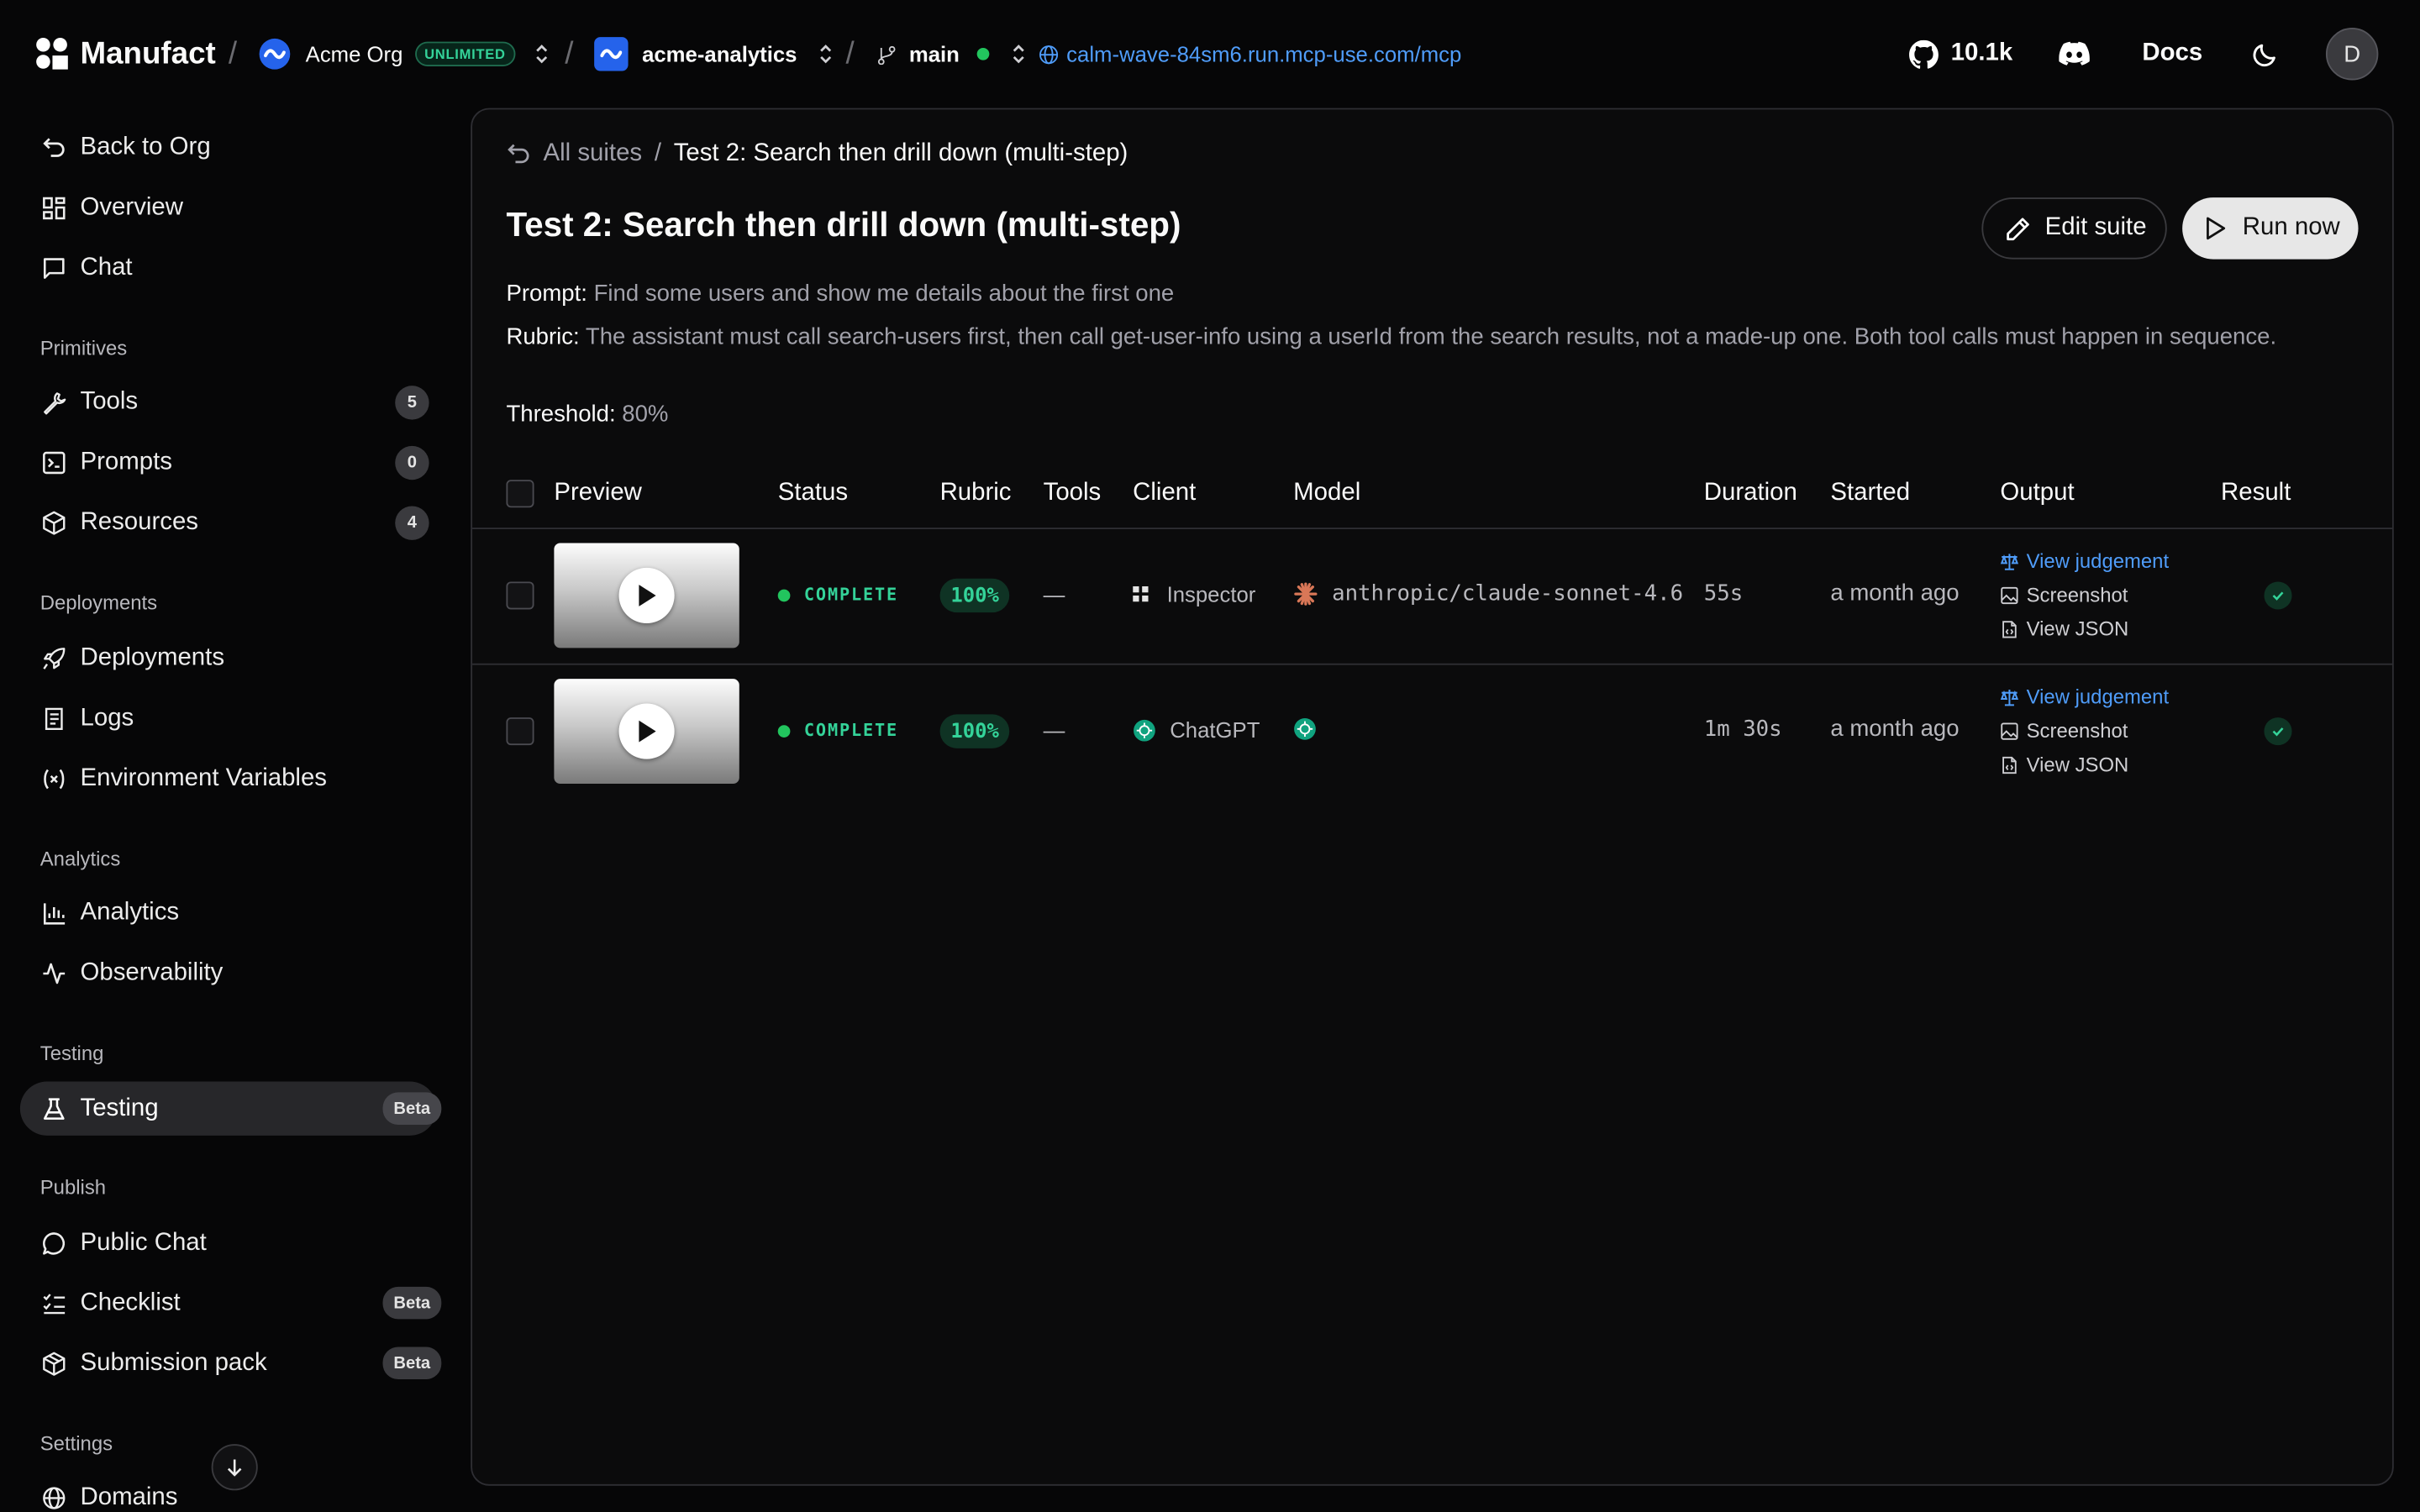 This screenshot has width=2420, height=1512. Describe the element at coordinates (231, 1363) in the screenshot. I see `sidebar-item-submission-pack: Submission pack Beta` at that location.